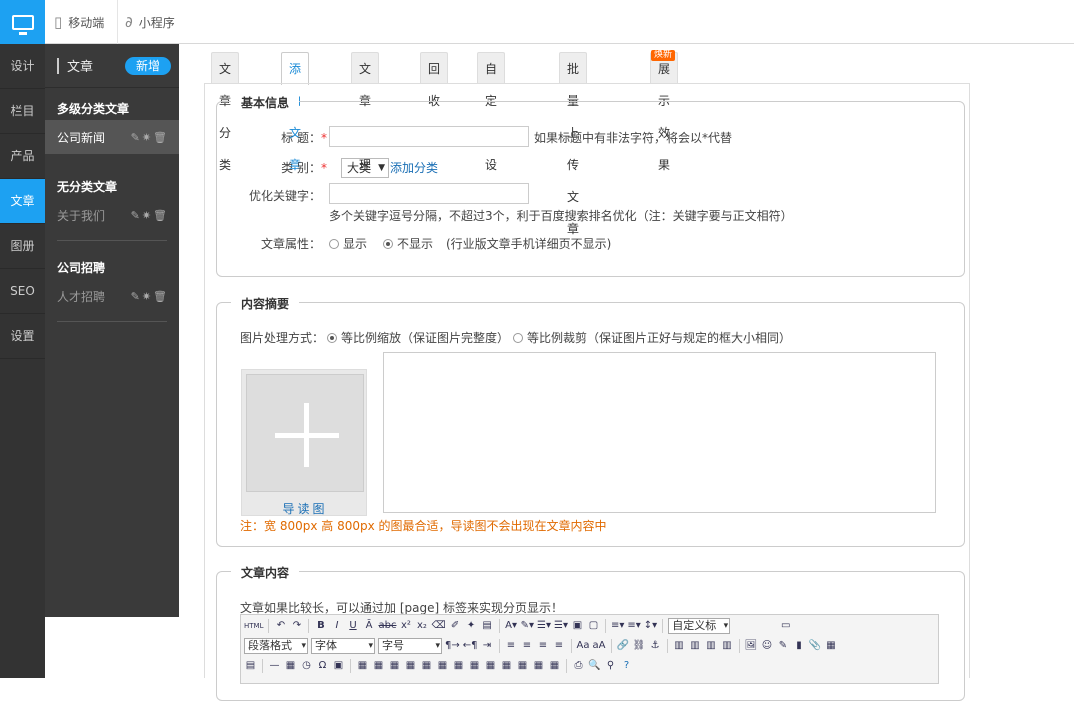 This screenshot has width=1074, height=701. What do you see at coordinates (388, 244) in the screenshot?
I see `radio-hide` at bounding box center [388, 244].